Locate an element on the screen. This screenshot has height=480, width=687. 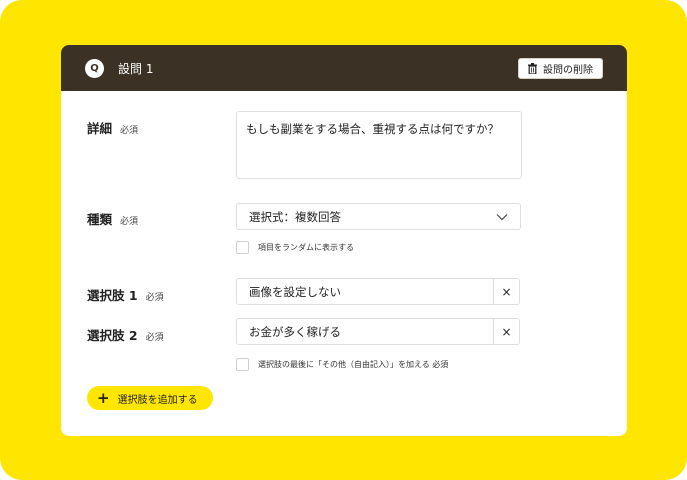
choice-1-required: 必須 is located at coordinates (154, 298).